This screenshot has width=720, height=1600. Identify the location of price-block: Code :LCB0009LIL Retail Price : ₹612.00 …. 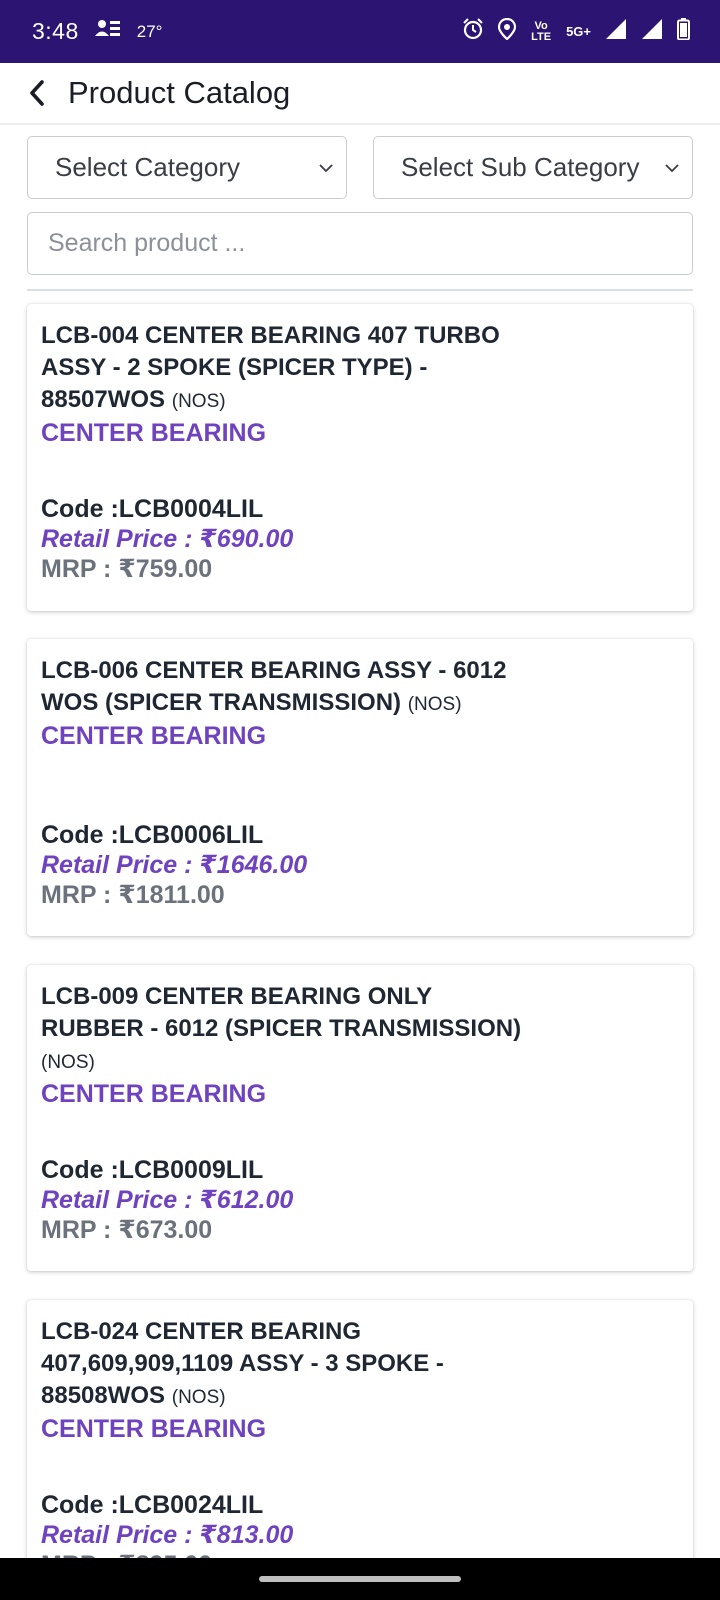
(167, 1200).